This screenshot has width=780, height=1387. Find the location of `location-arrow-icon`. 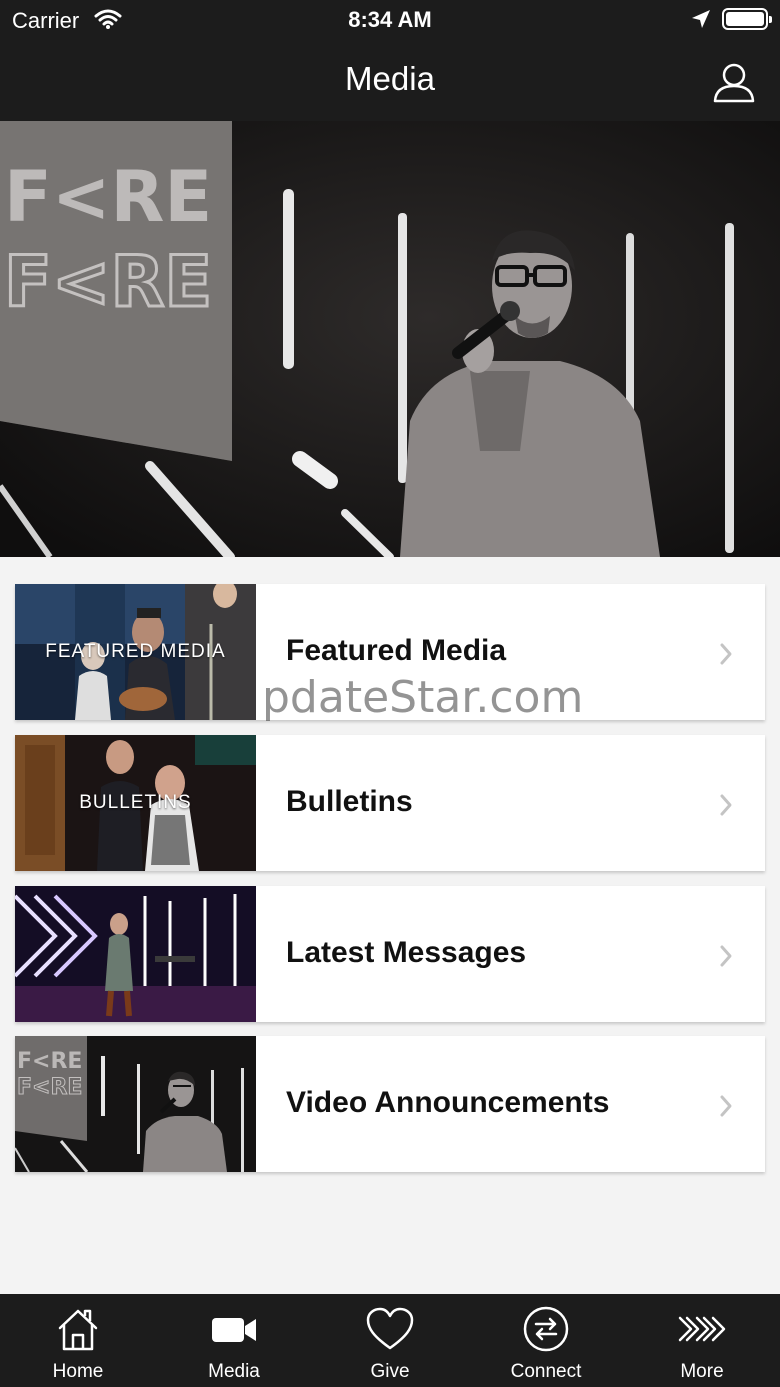

location-arrow-icon is located at coordinates (701, 19).